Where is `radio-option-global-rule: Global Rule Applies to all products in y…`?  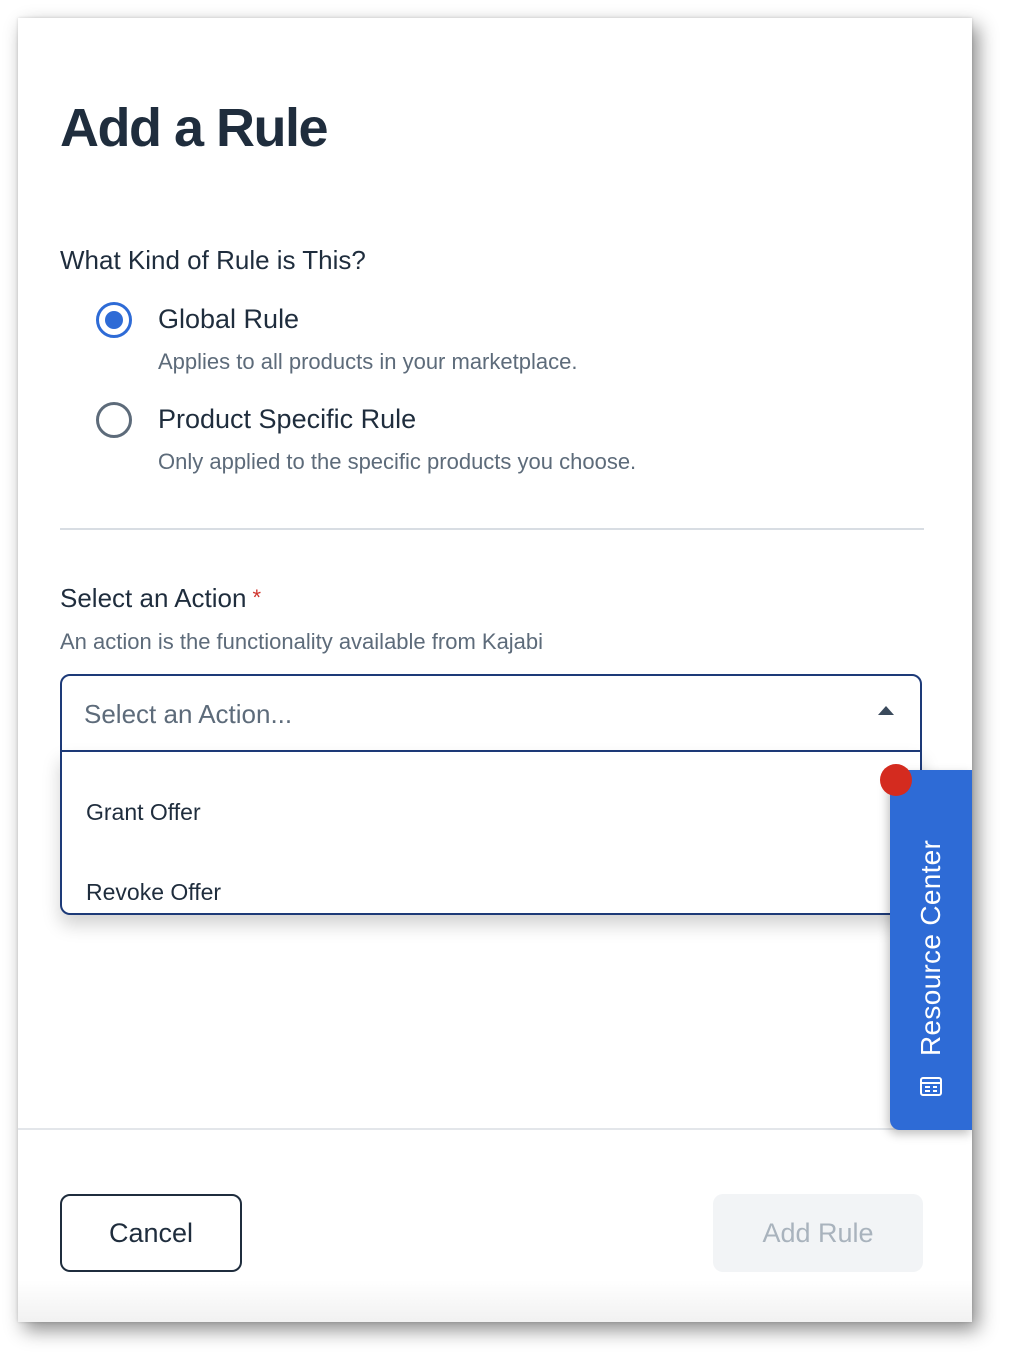 radio-option-global-rule: Global Rule Applies to all products in y… is located at coordinates (336, 339).